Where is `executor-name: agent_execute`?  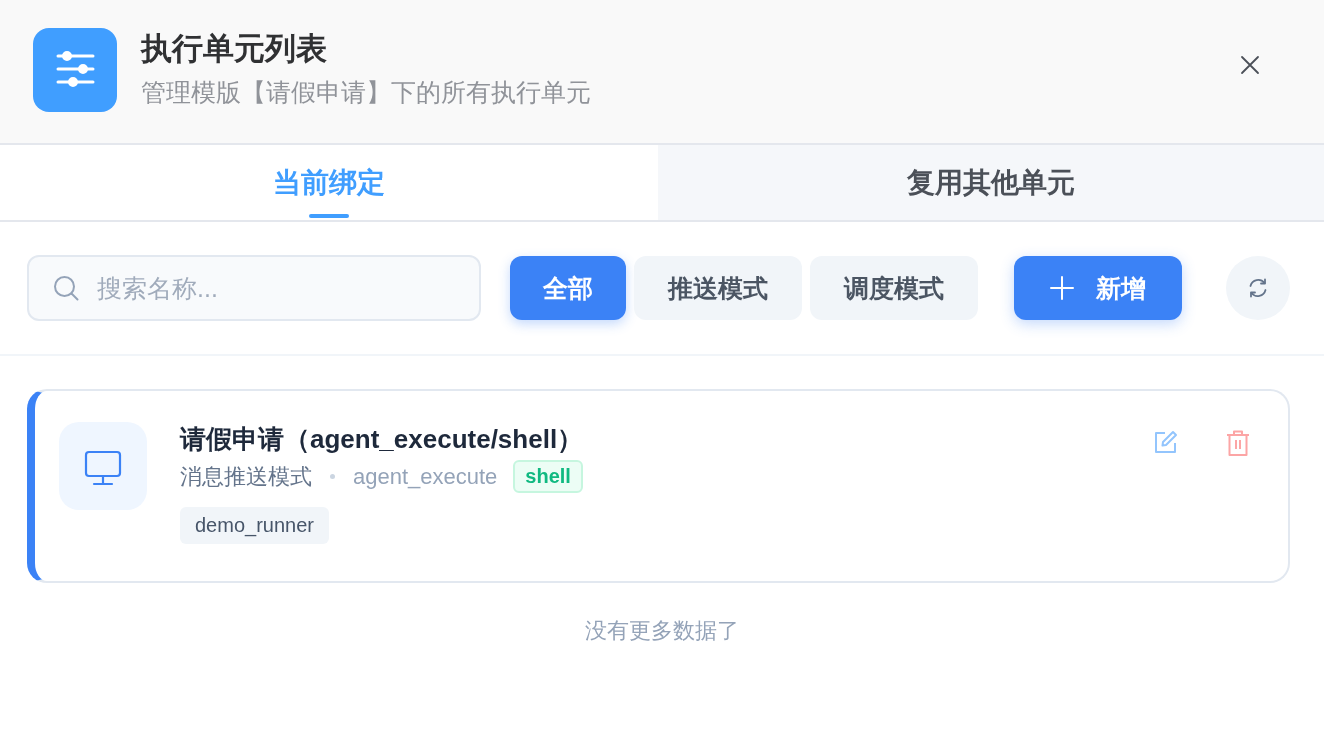 executor-name: agent_execute is located at coordinates (425, 476).